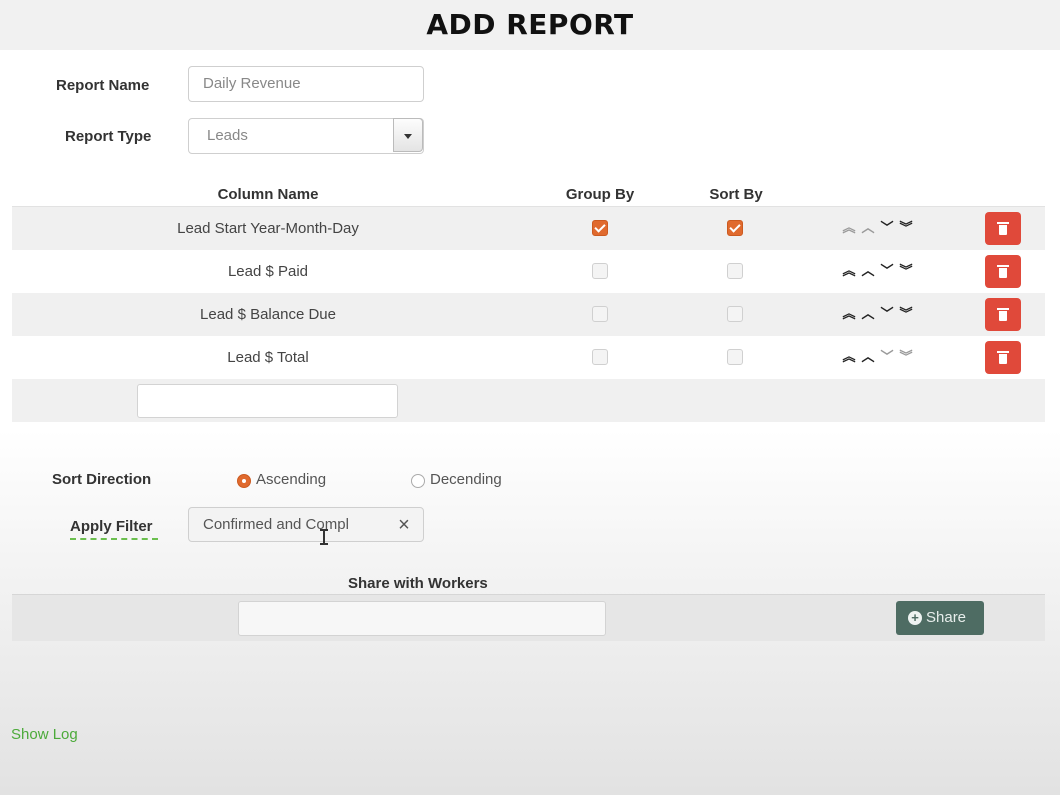 This screenshot has height=795, width=1060. I want to click on ascending-radio, so click(244, 481).